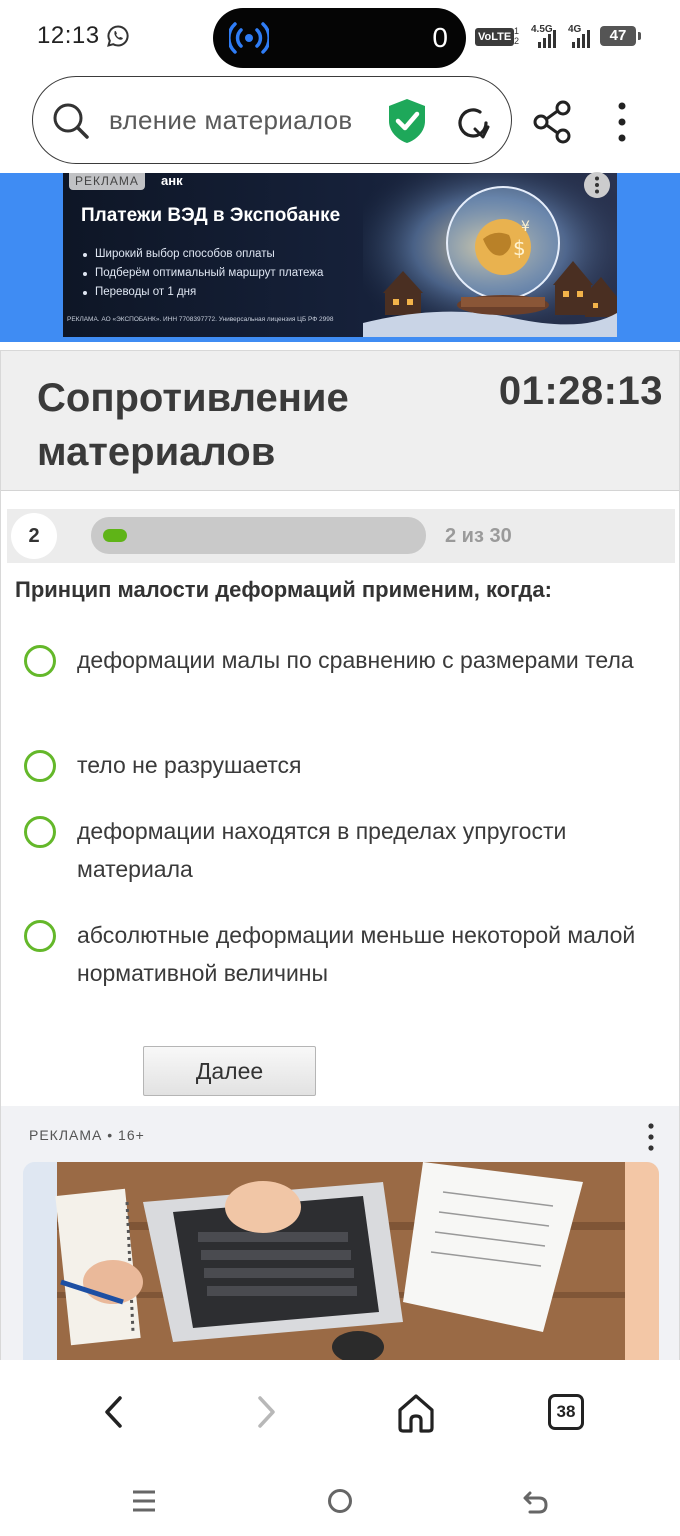  Describe the element at coordinates (210, 216) in the screenshot. I see `ad-headline: Платежи ВЭД в Экспобанке` at that location.